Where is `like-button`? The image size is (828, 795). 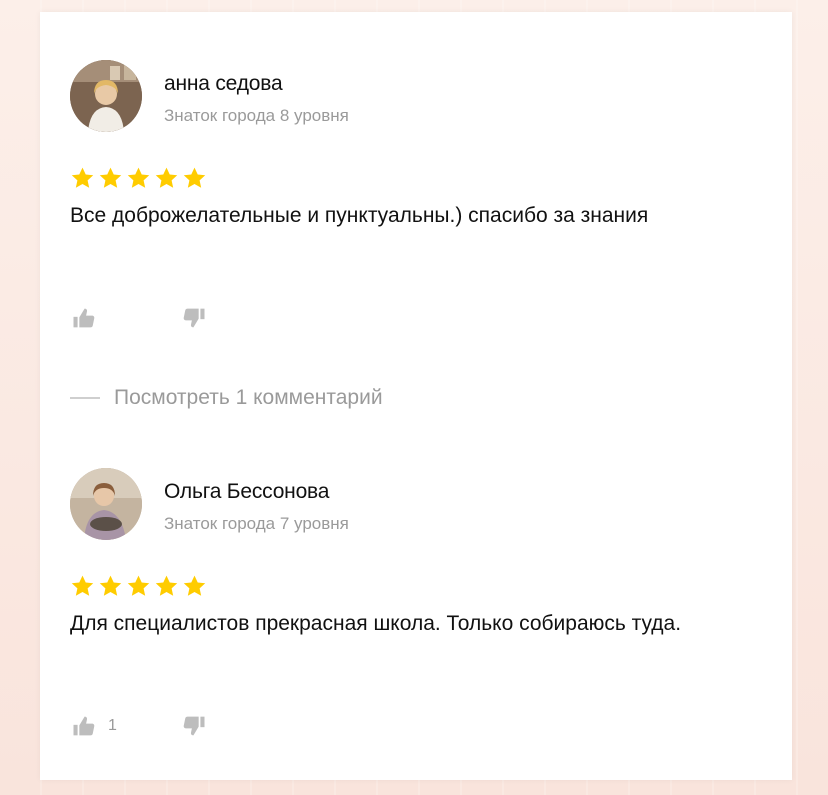
like-button is located at coordinates (125, 318).